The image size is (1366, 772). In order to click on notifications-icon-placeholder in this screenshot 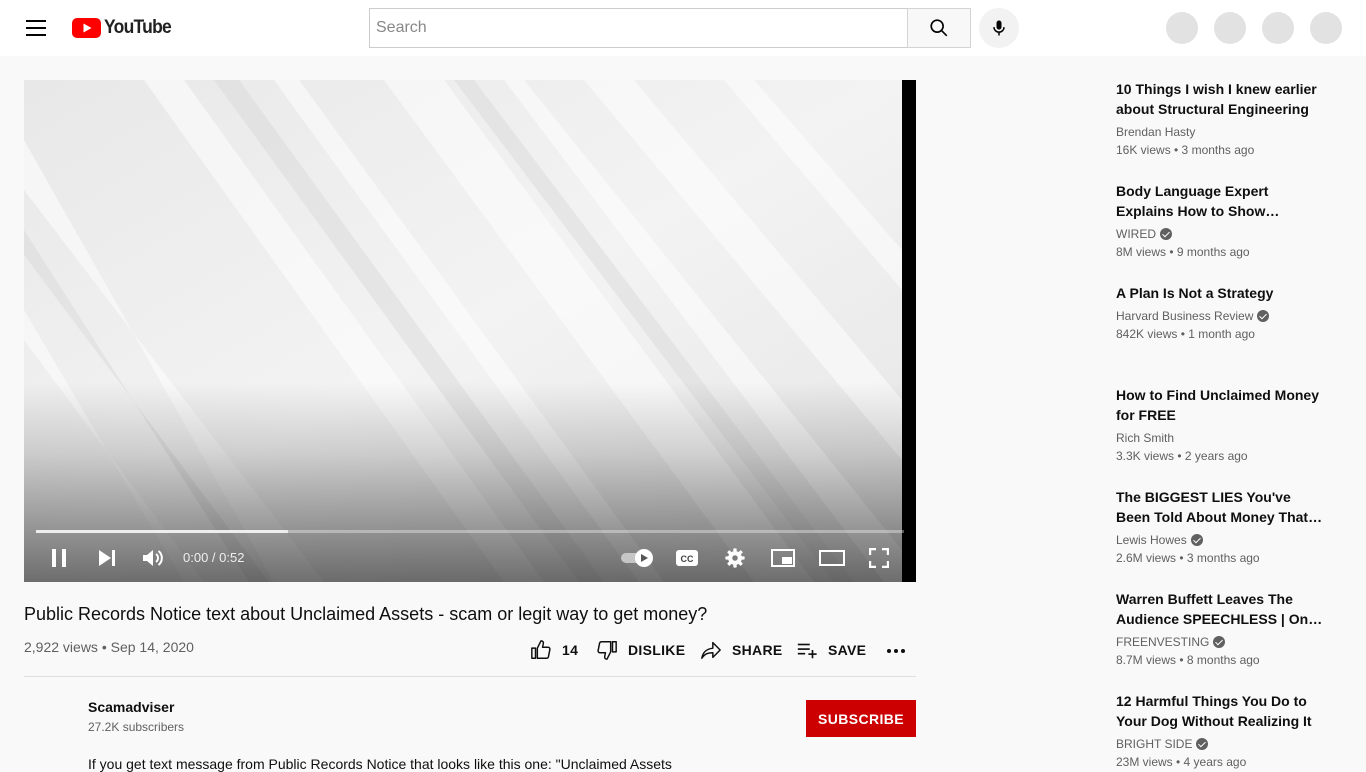, I will do `click(1278, 28)`.